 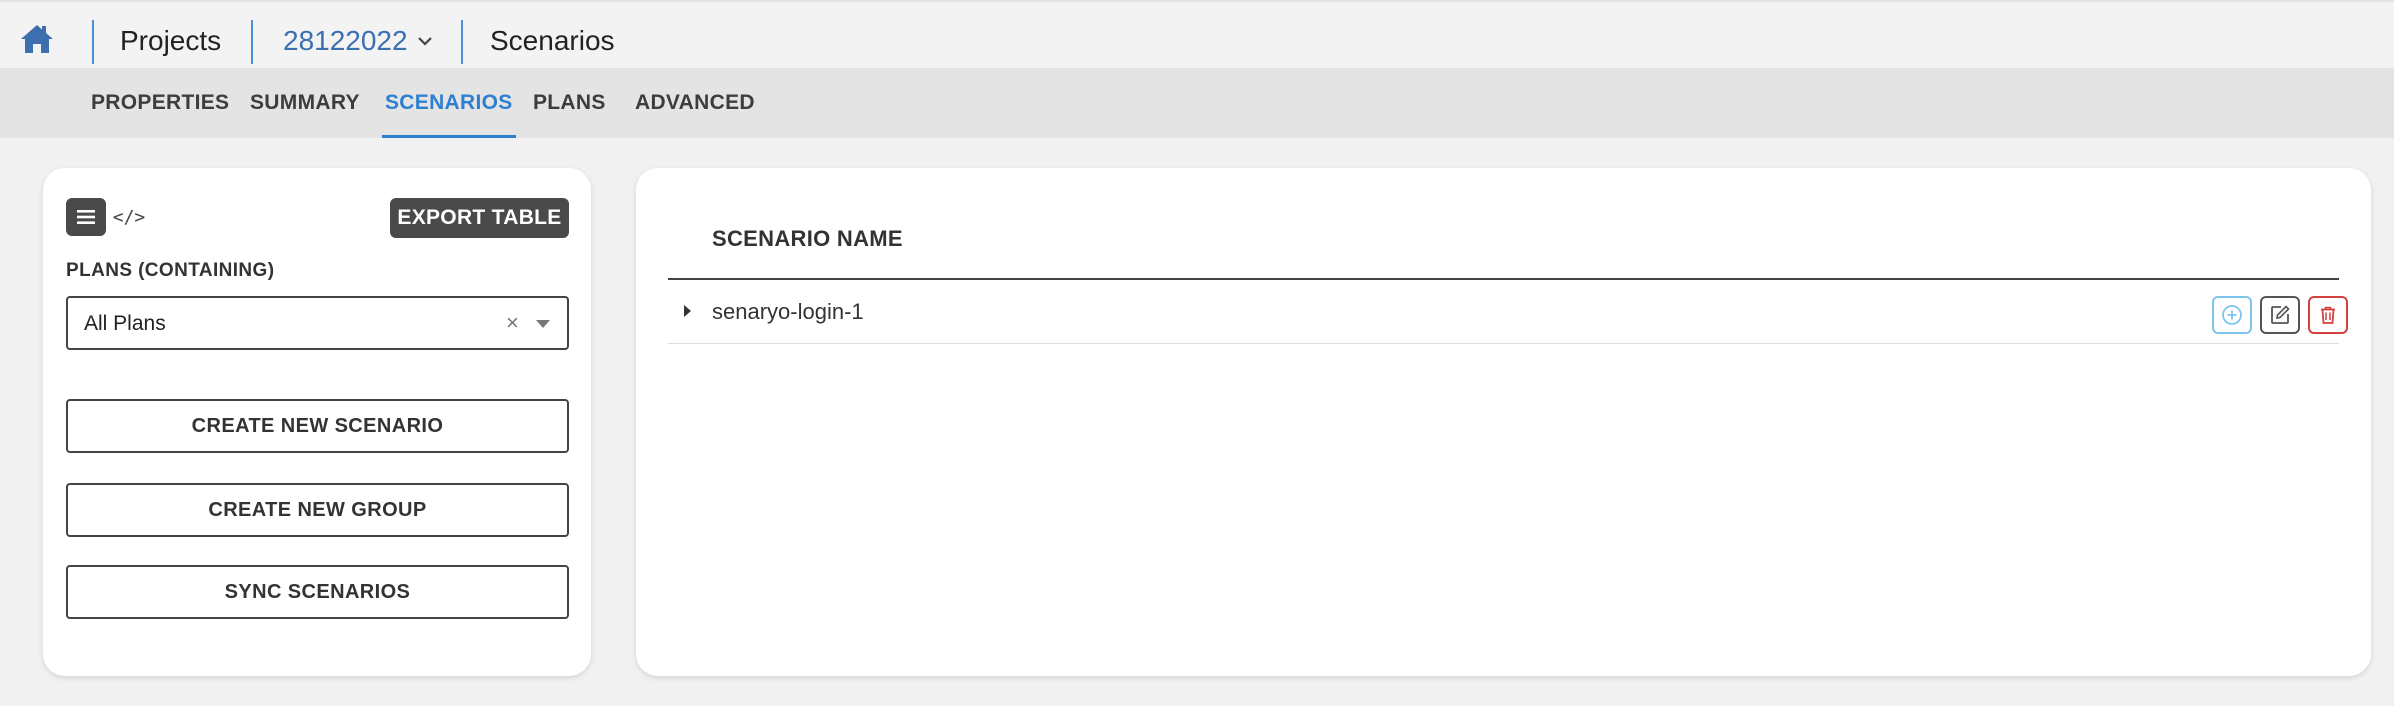 I want to click on clear-icon: ×, so click(x=512, y=323).